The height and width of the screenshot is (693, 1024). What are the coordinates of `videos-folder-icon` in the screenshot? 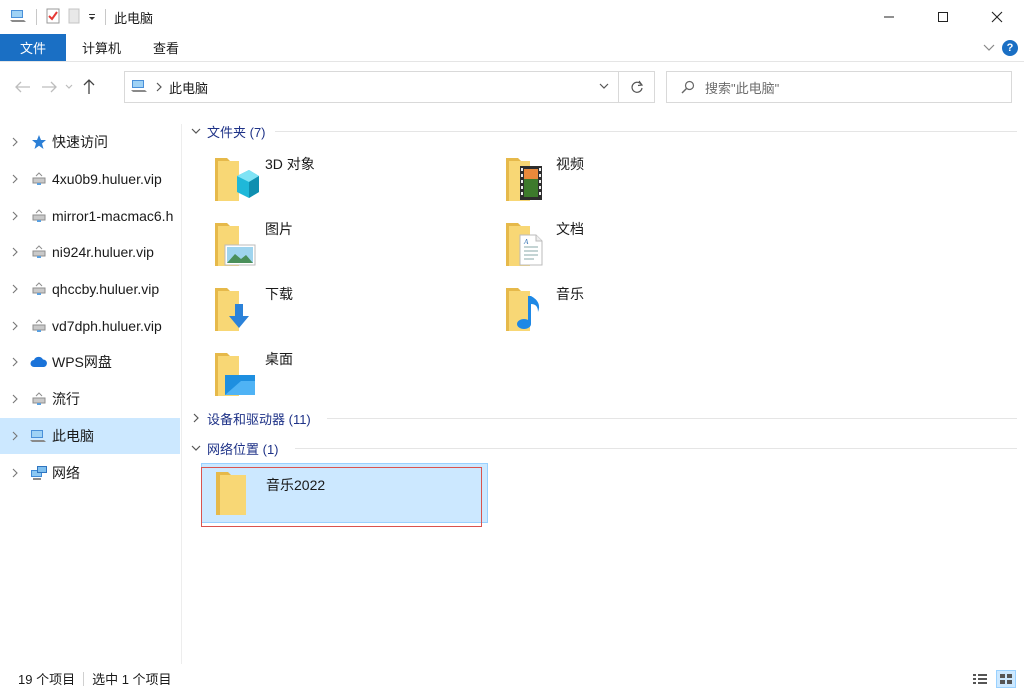 It's located at (524, 179).